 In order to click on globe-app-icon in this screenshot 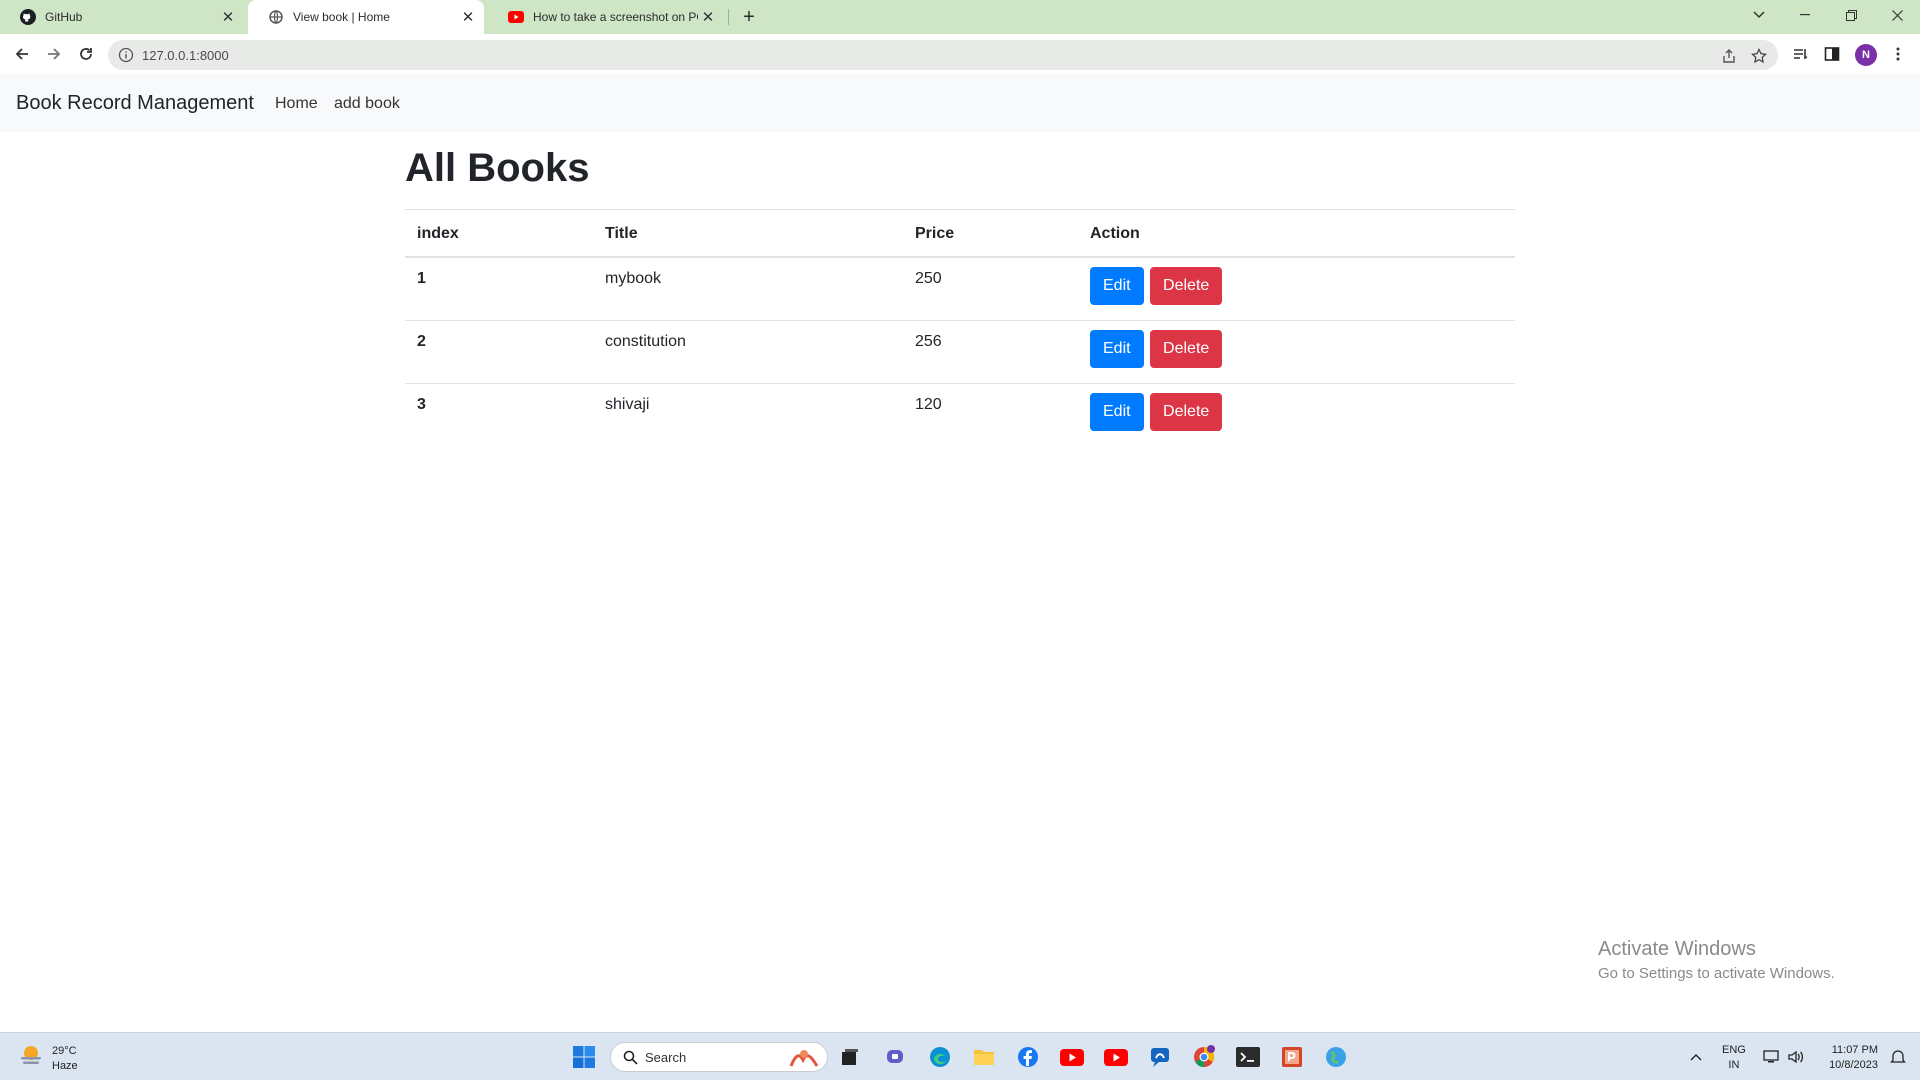, I will do `click(1336, 1057)`.